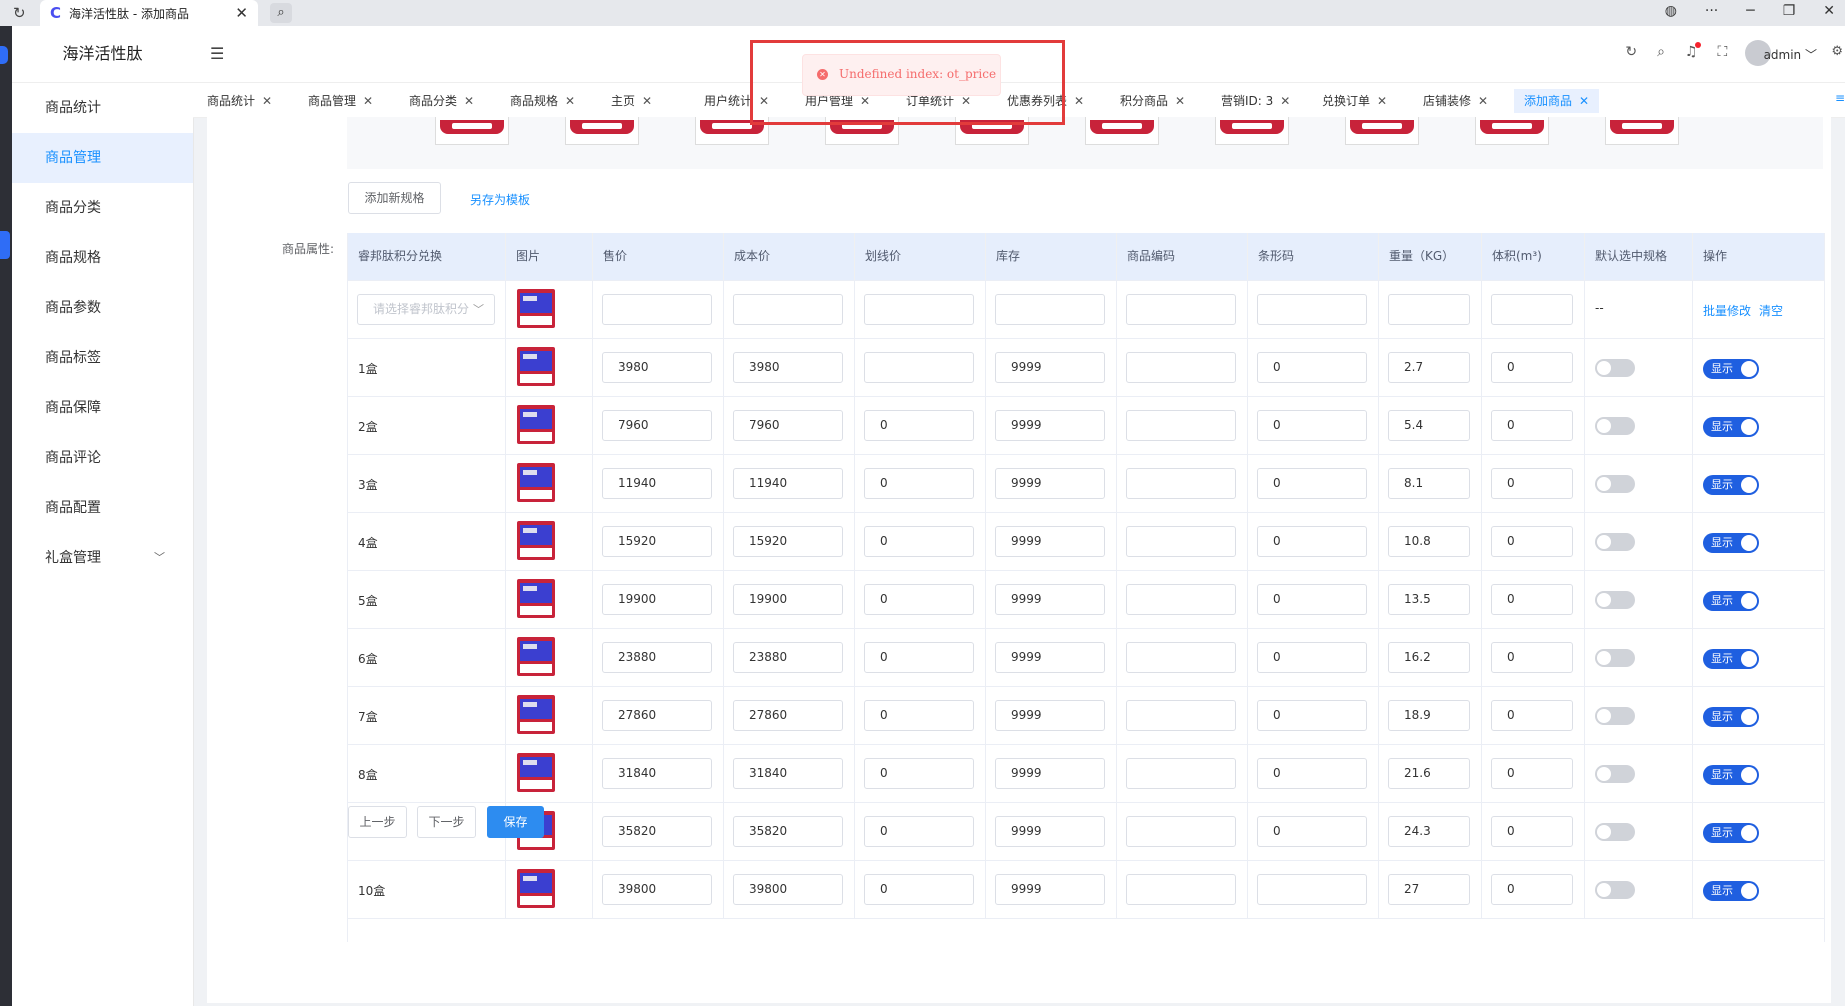  I want to click on tabs-more-icon: ≡, so click(1840, 98).